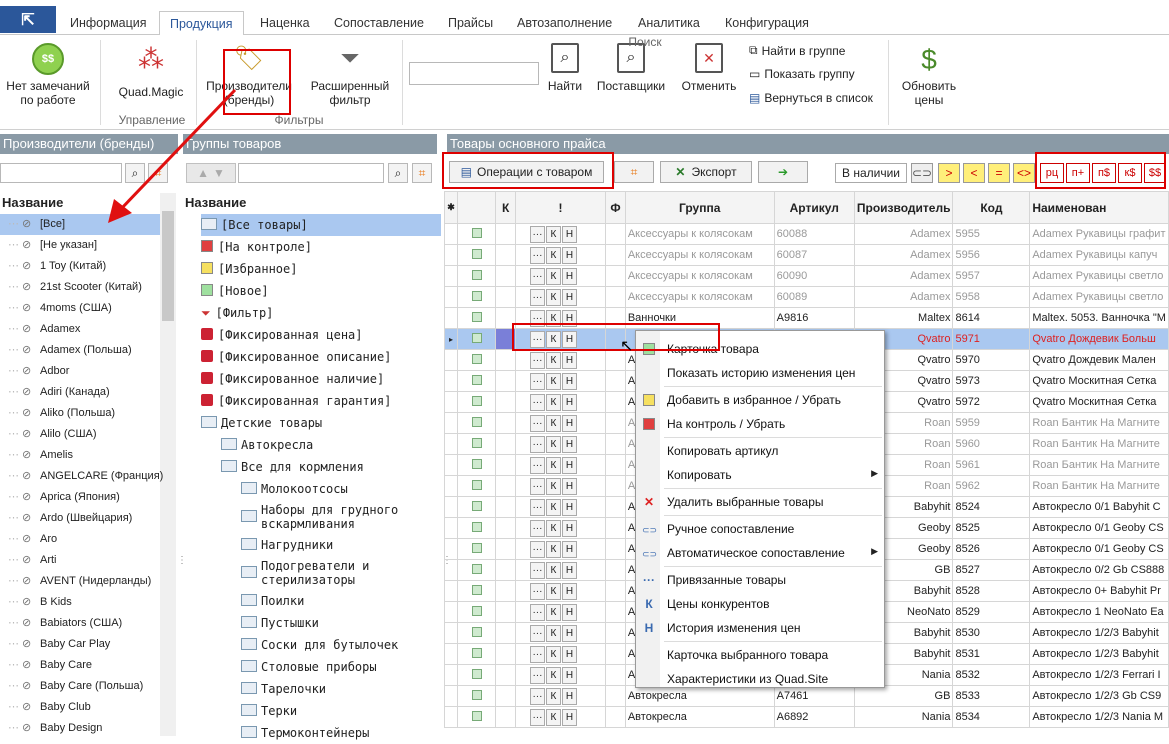  I want to click on column-header-f: Ф, so click(615, 207).